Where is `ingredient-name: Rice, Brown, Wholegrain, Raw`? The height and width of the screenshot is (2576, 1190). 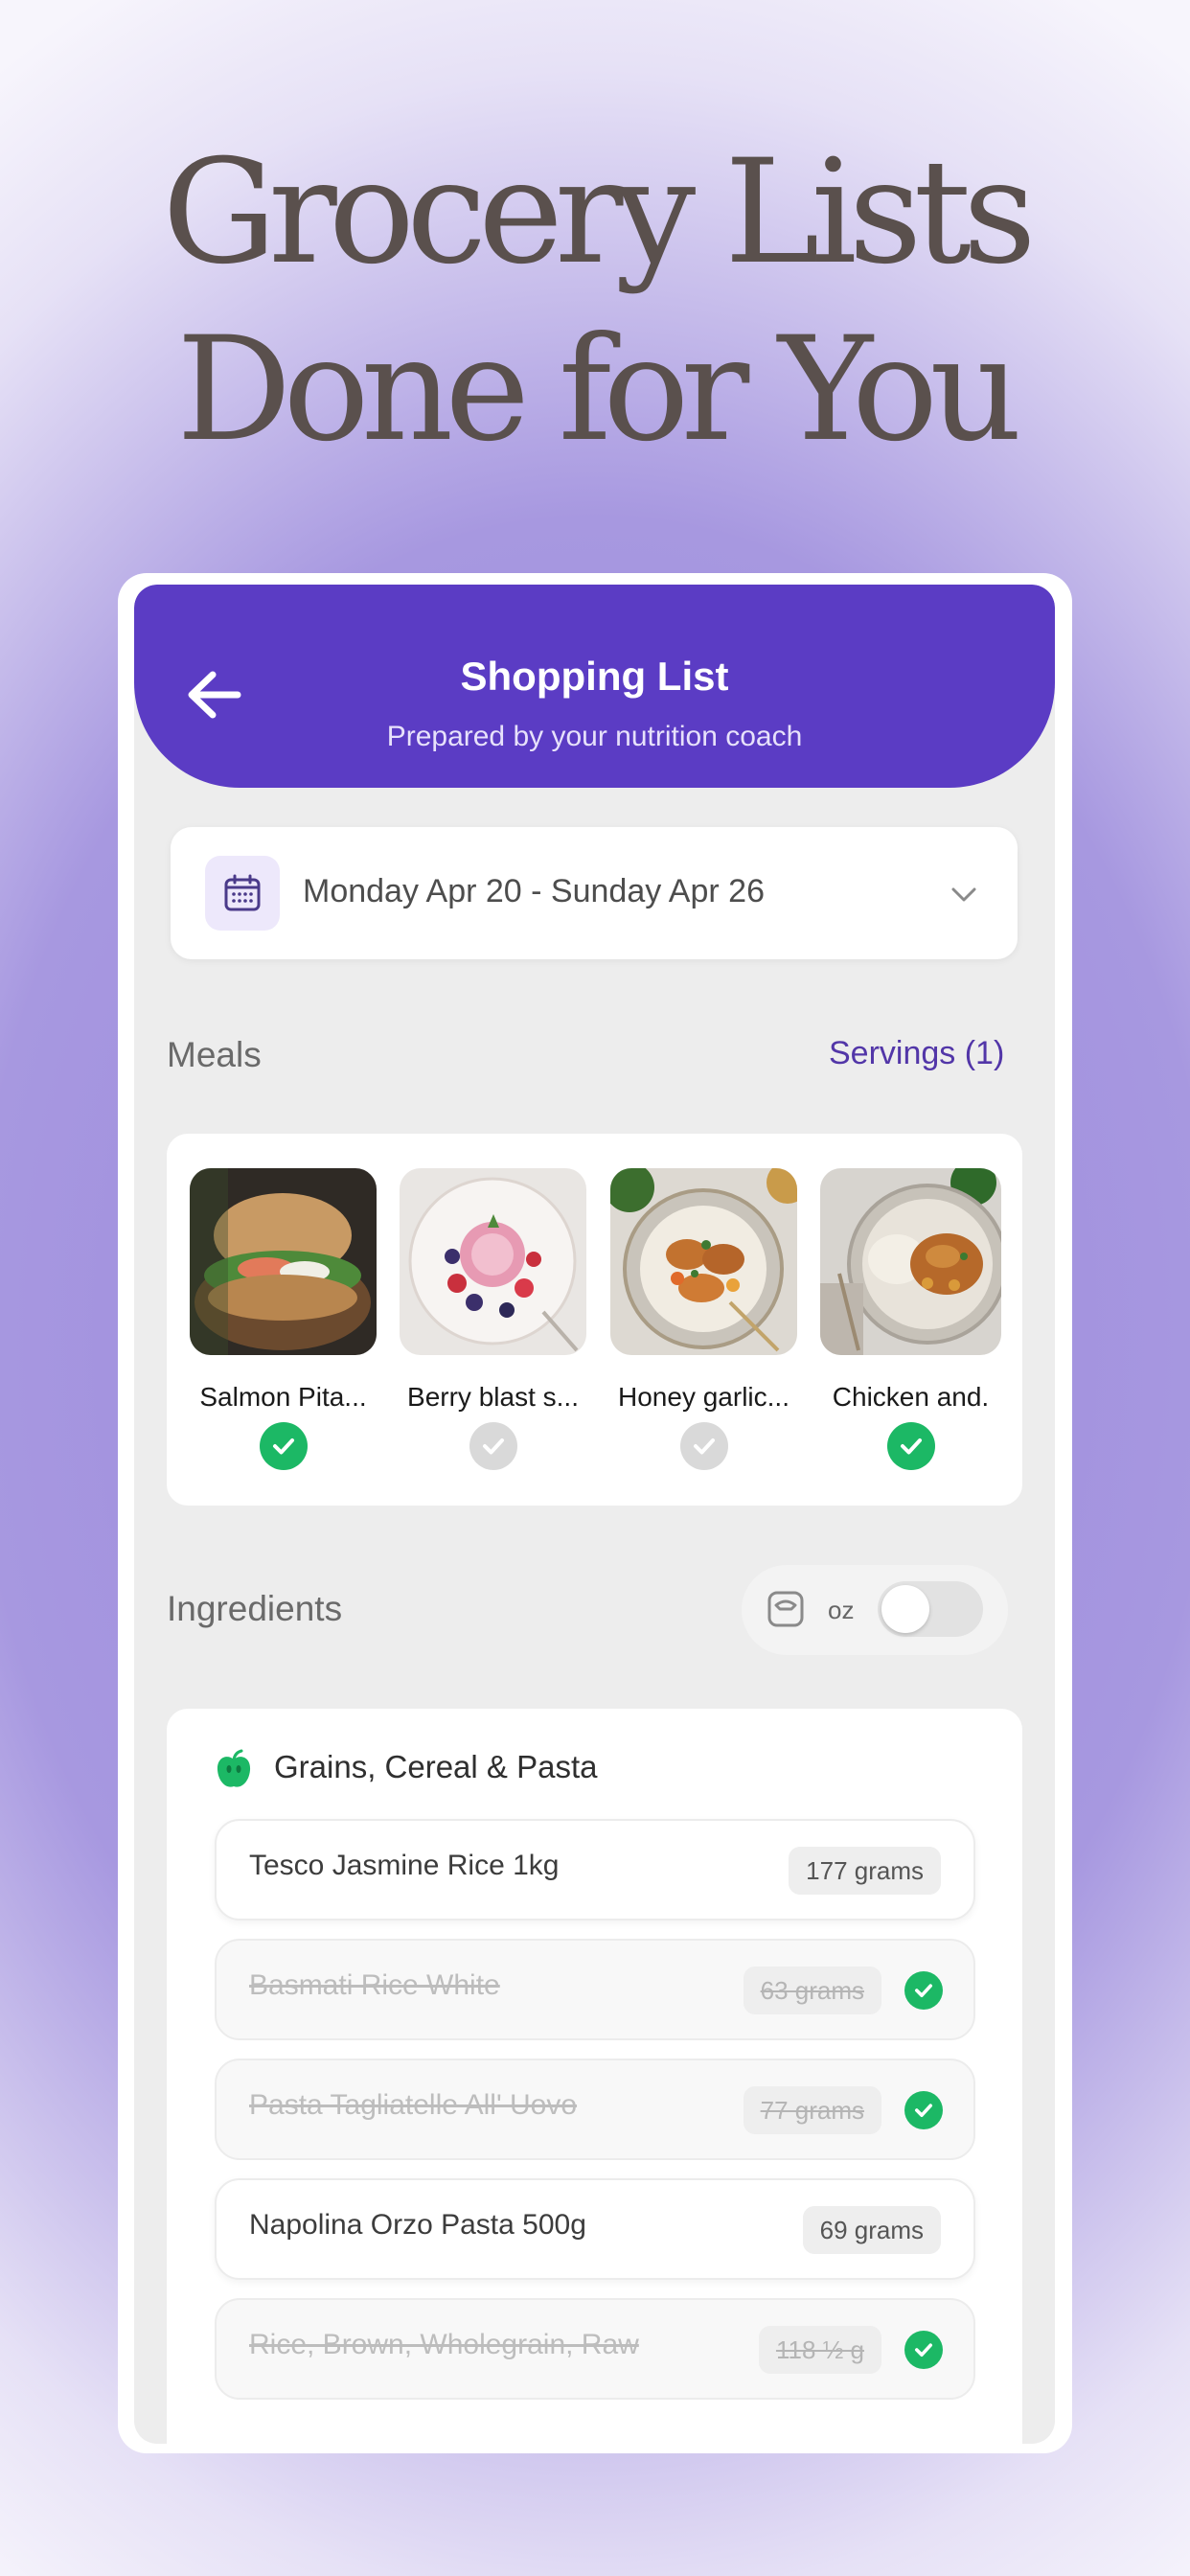
ingredient-name: Rice, Brown, Wholegrain, Raw is located at coordinates (444, 2344).